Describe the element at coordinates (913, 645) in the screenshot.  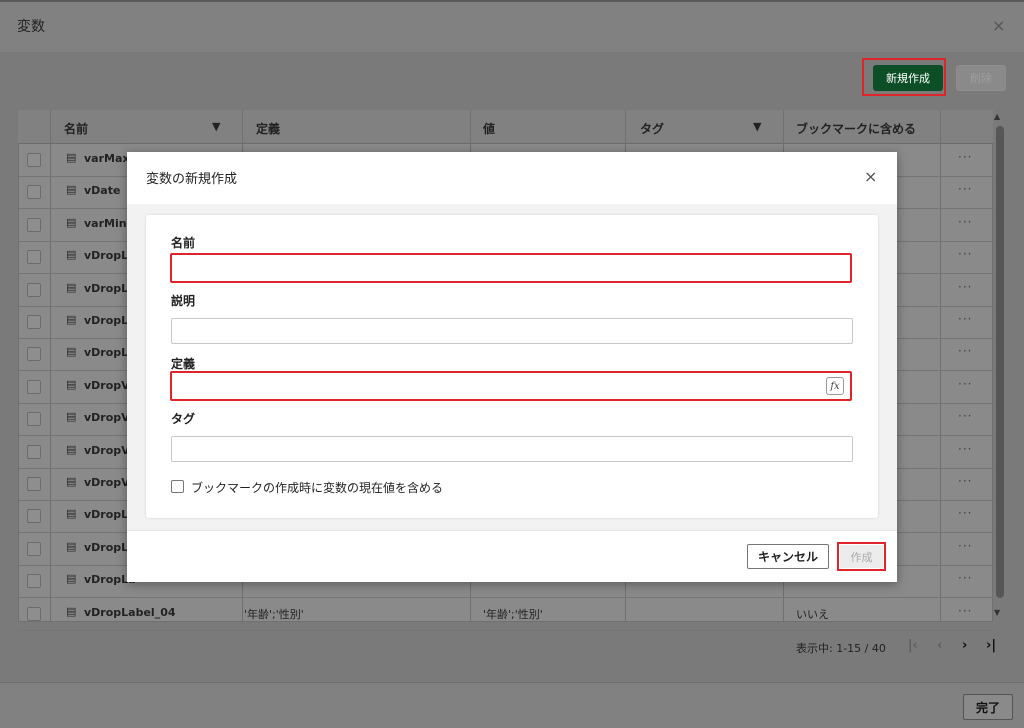
I see `first-page-icon: |‹` at that location.